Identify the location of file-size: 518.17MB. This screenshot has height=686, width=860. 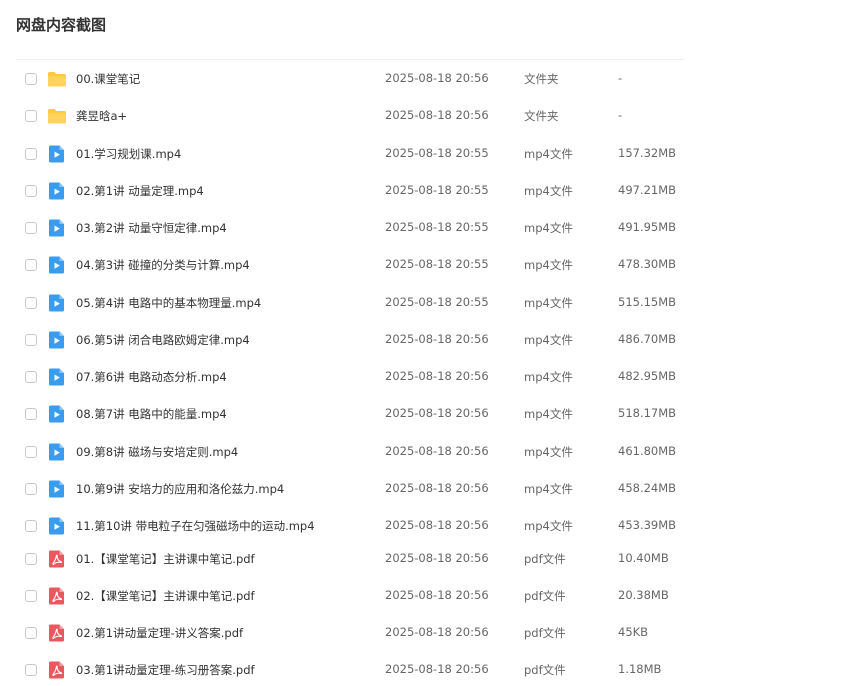
(647, 413).